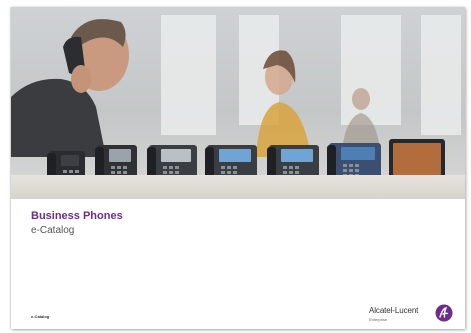 The height and width of the screenshot is (333, 471). Describe the element at coordinates (40, 316) in the screenshot. I see `footer-label: e-Catalog` at that location.